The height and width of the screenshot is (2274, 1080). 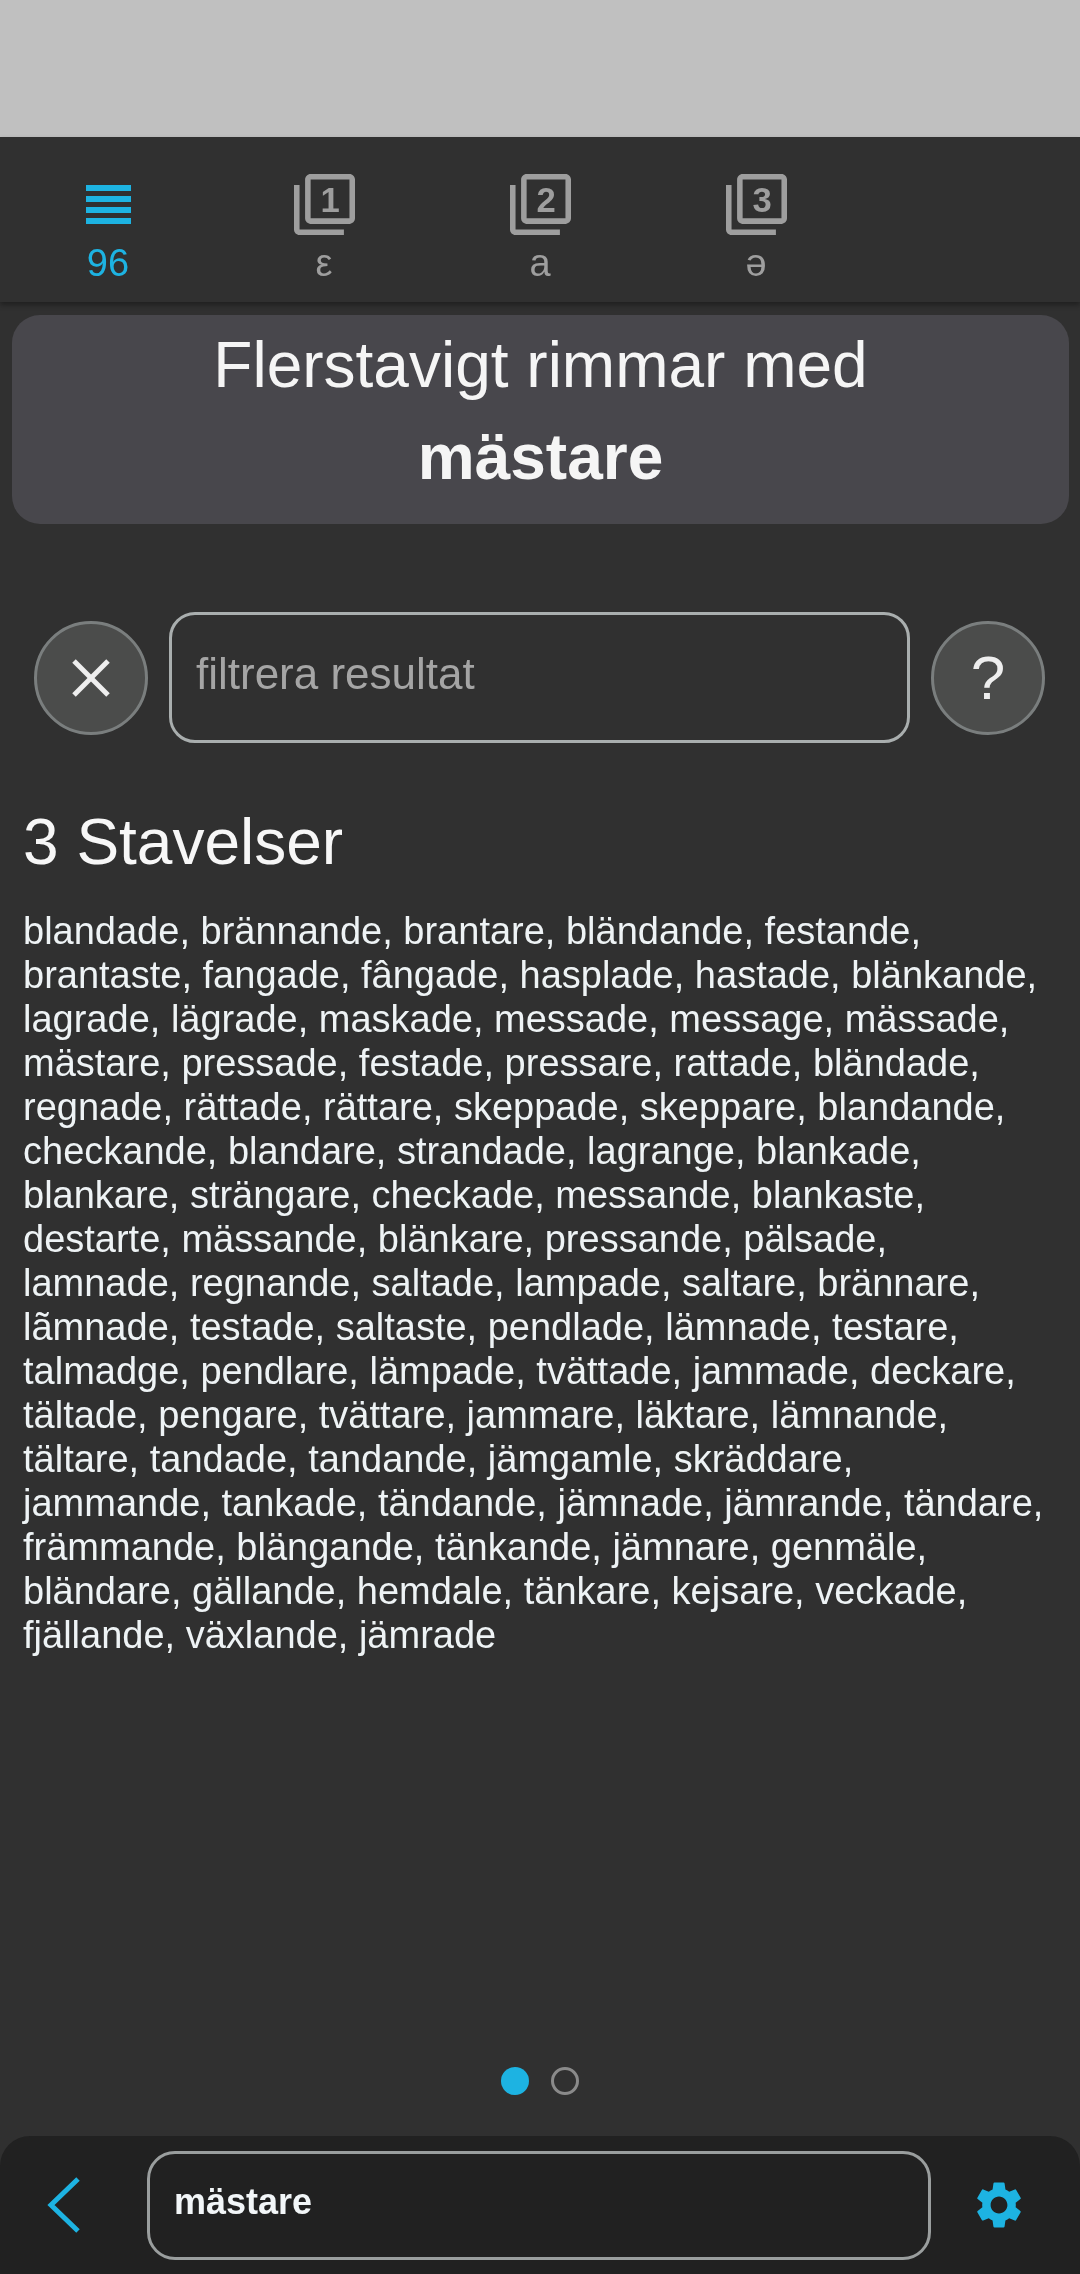 I want to click on header-word: mästare, so click(x=540, y=457).